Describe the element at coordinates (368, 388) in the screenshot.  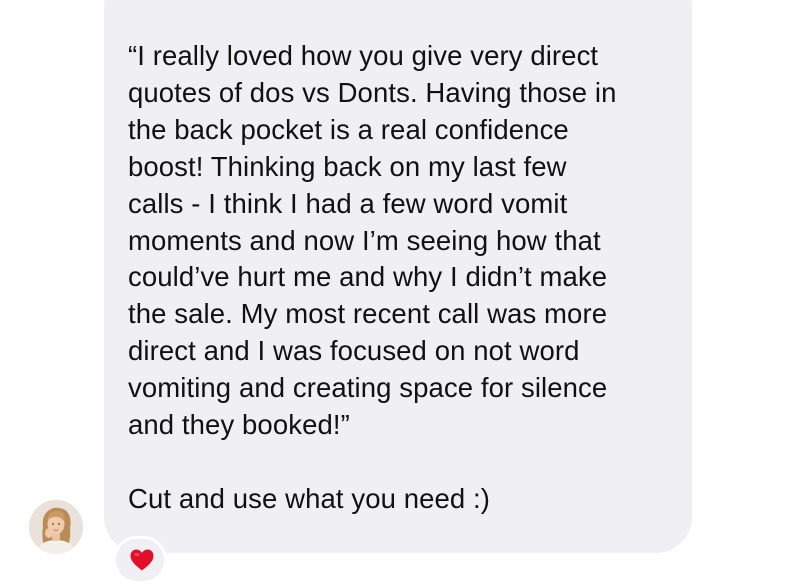
I see `message-line: vomiting and creating space for silence` at that location.